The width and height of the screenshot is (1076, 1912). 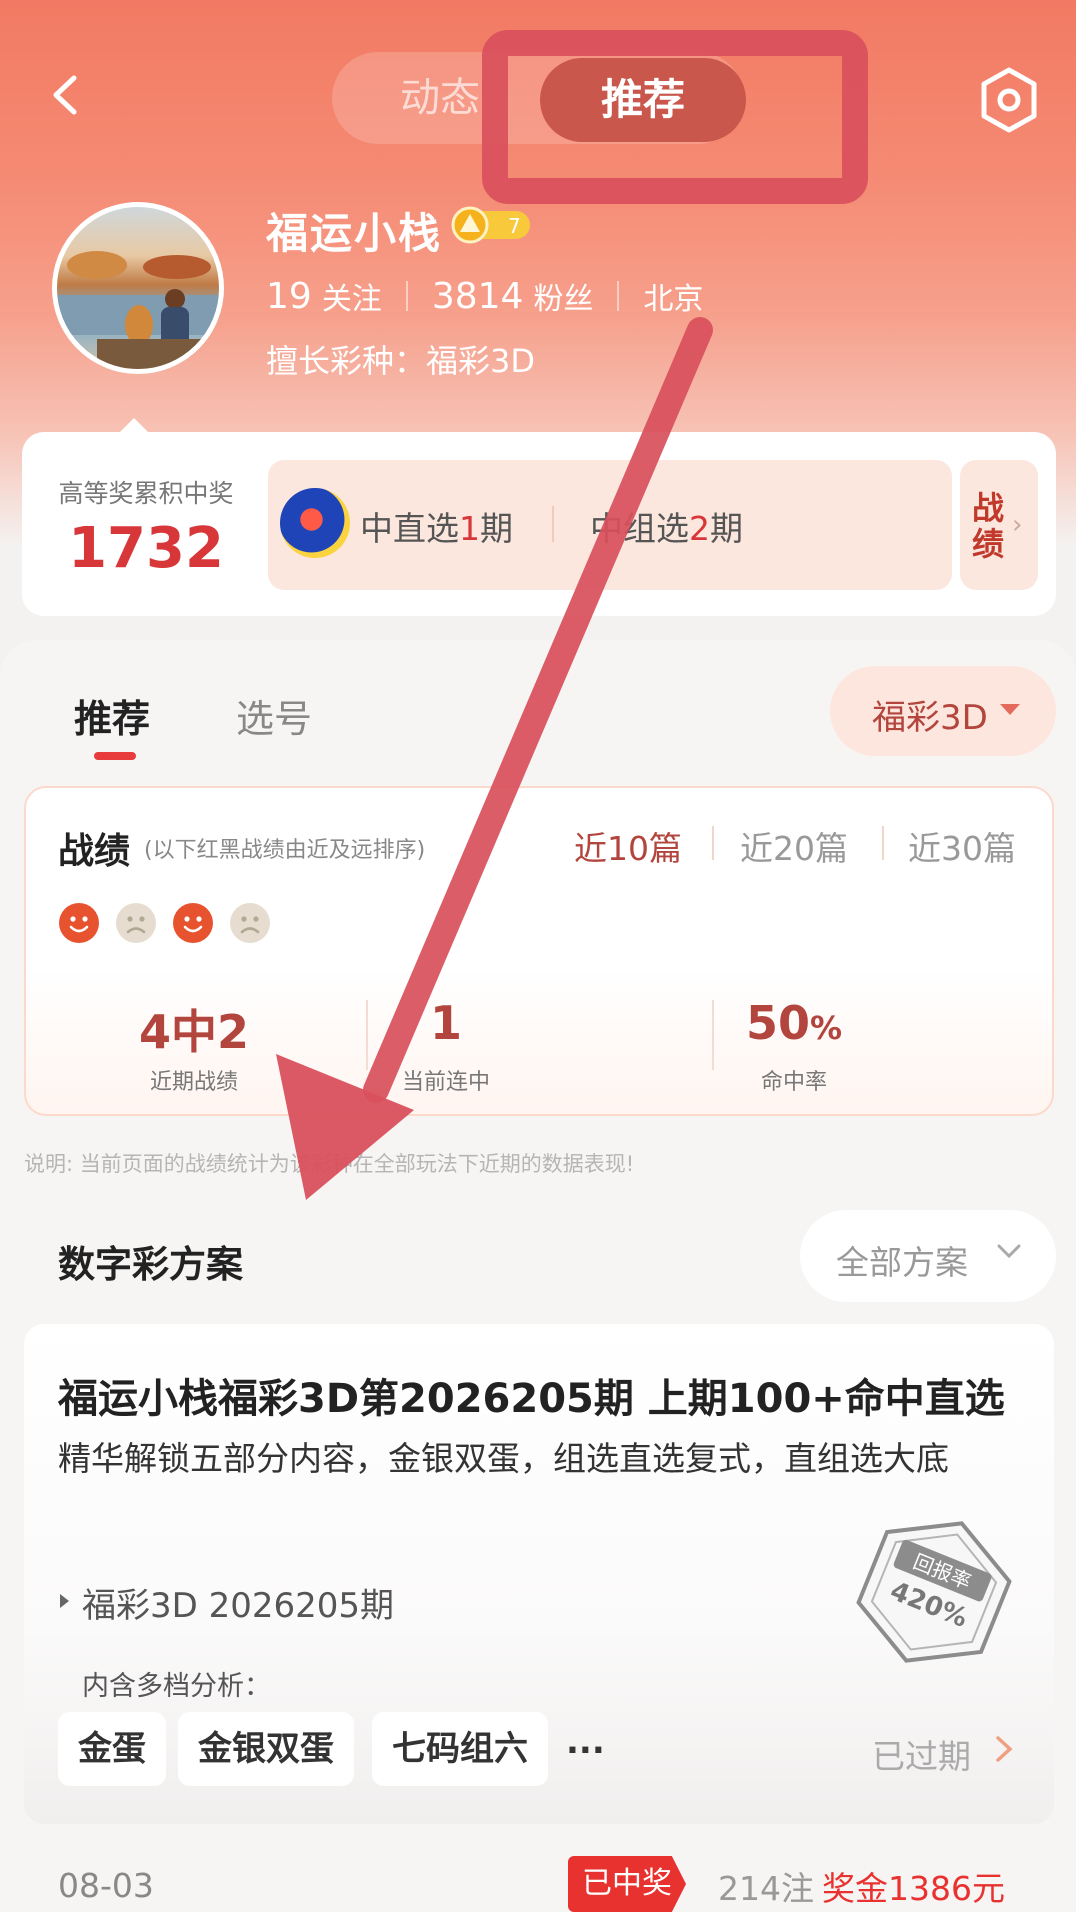 I want to click on plan-date: 08-03, so click(x=106, y=1885).